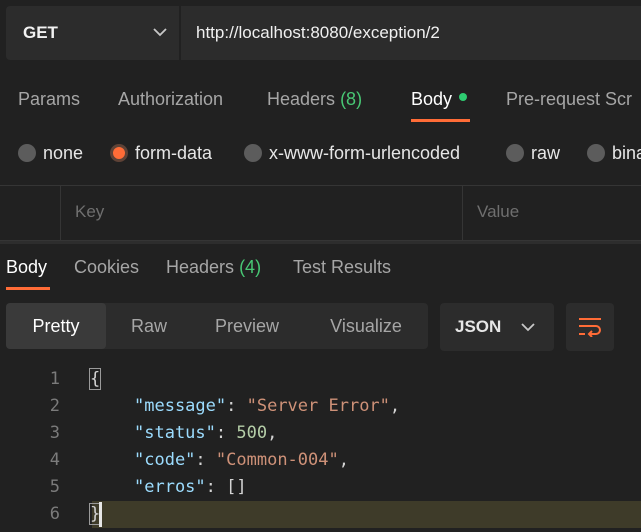 This screenshot has width=641, height=532. I want to click on radio-label-form-data: form-data, so click(174, 152).